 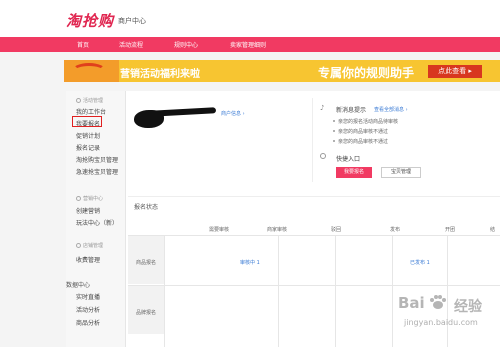 I want to click on sidebar-item-create-marketing: 创建营销, so click(x=88, y=210).